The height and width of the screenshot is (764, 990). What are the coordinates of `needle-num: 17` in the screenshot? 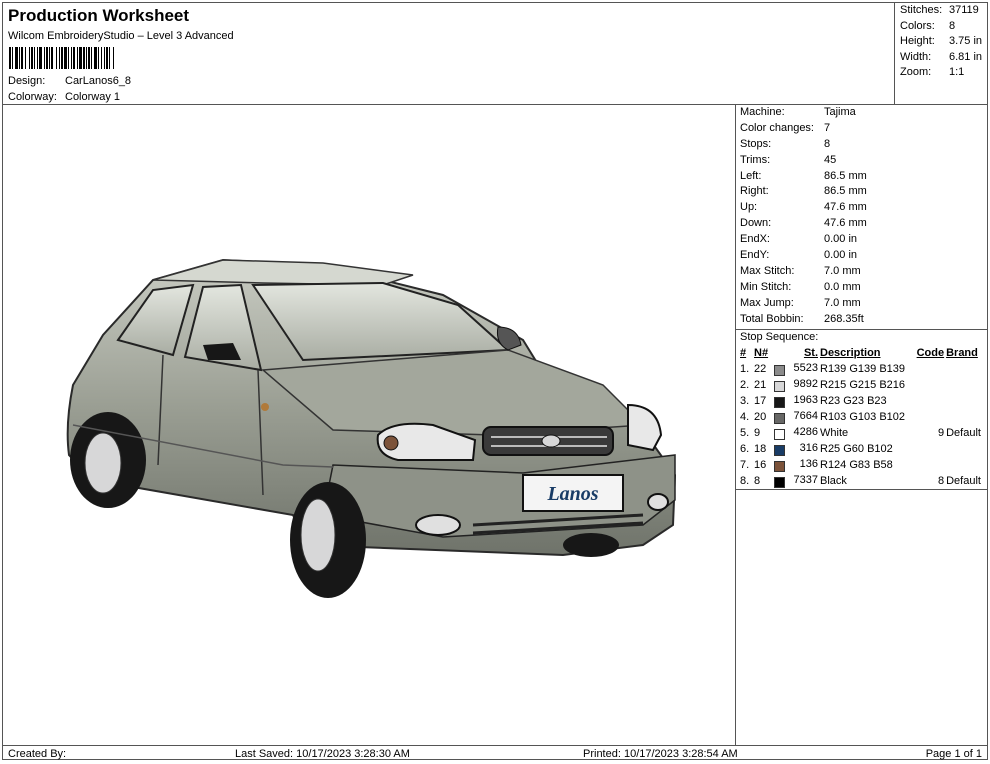 It's located at (760, 401).